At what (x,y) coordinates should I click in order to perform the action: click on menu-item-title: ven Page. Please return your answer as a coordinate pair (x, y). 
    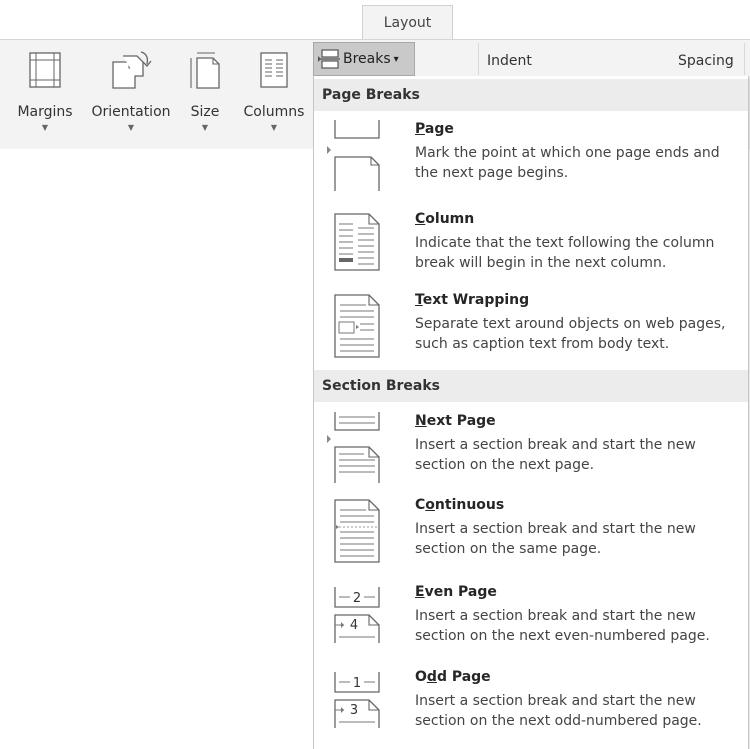
    Looking at the image, I should click on (460, 592).